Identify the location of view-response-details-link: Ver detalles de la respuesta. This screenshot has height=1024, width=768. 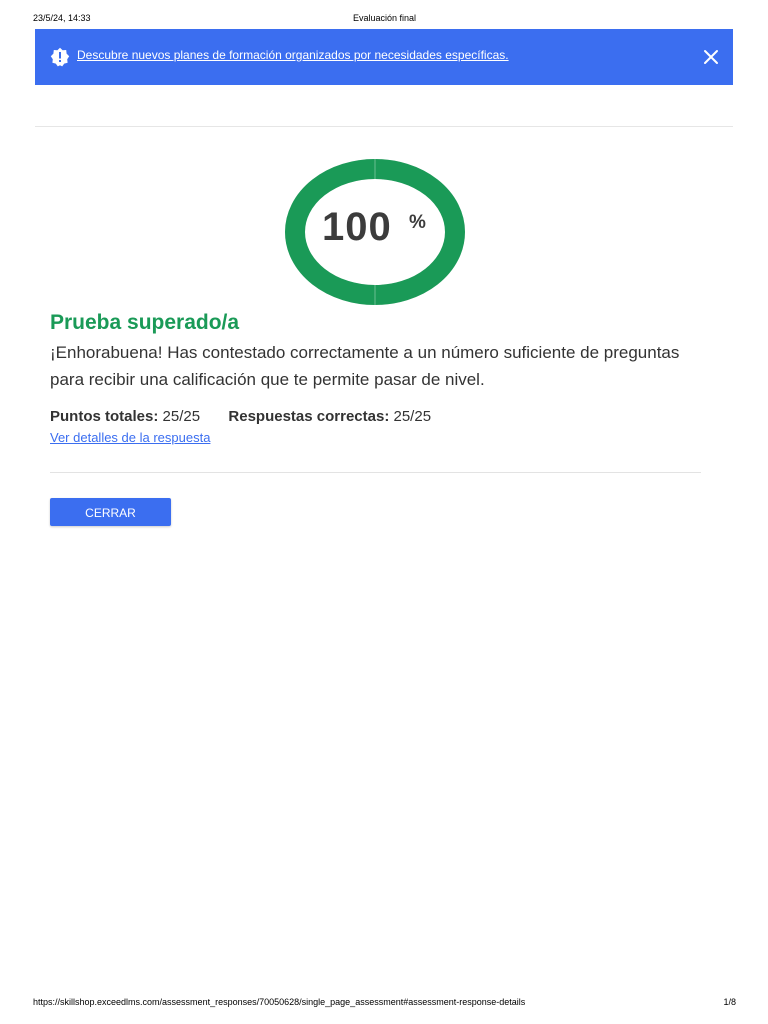
(130, 437).